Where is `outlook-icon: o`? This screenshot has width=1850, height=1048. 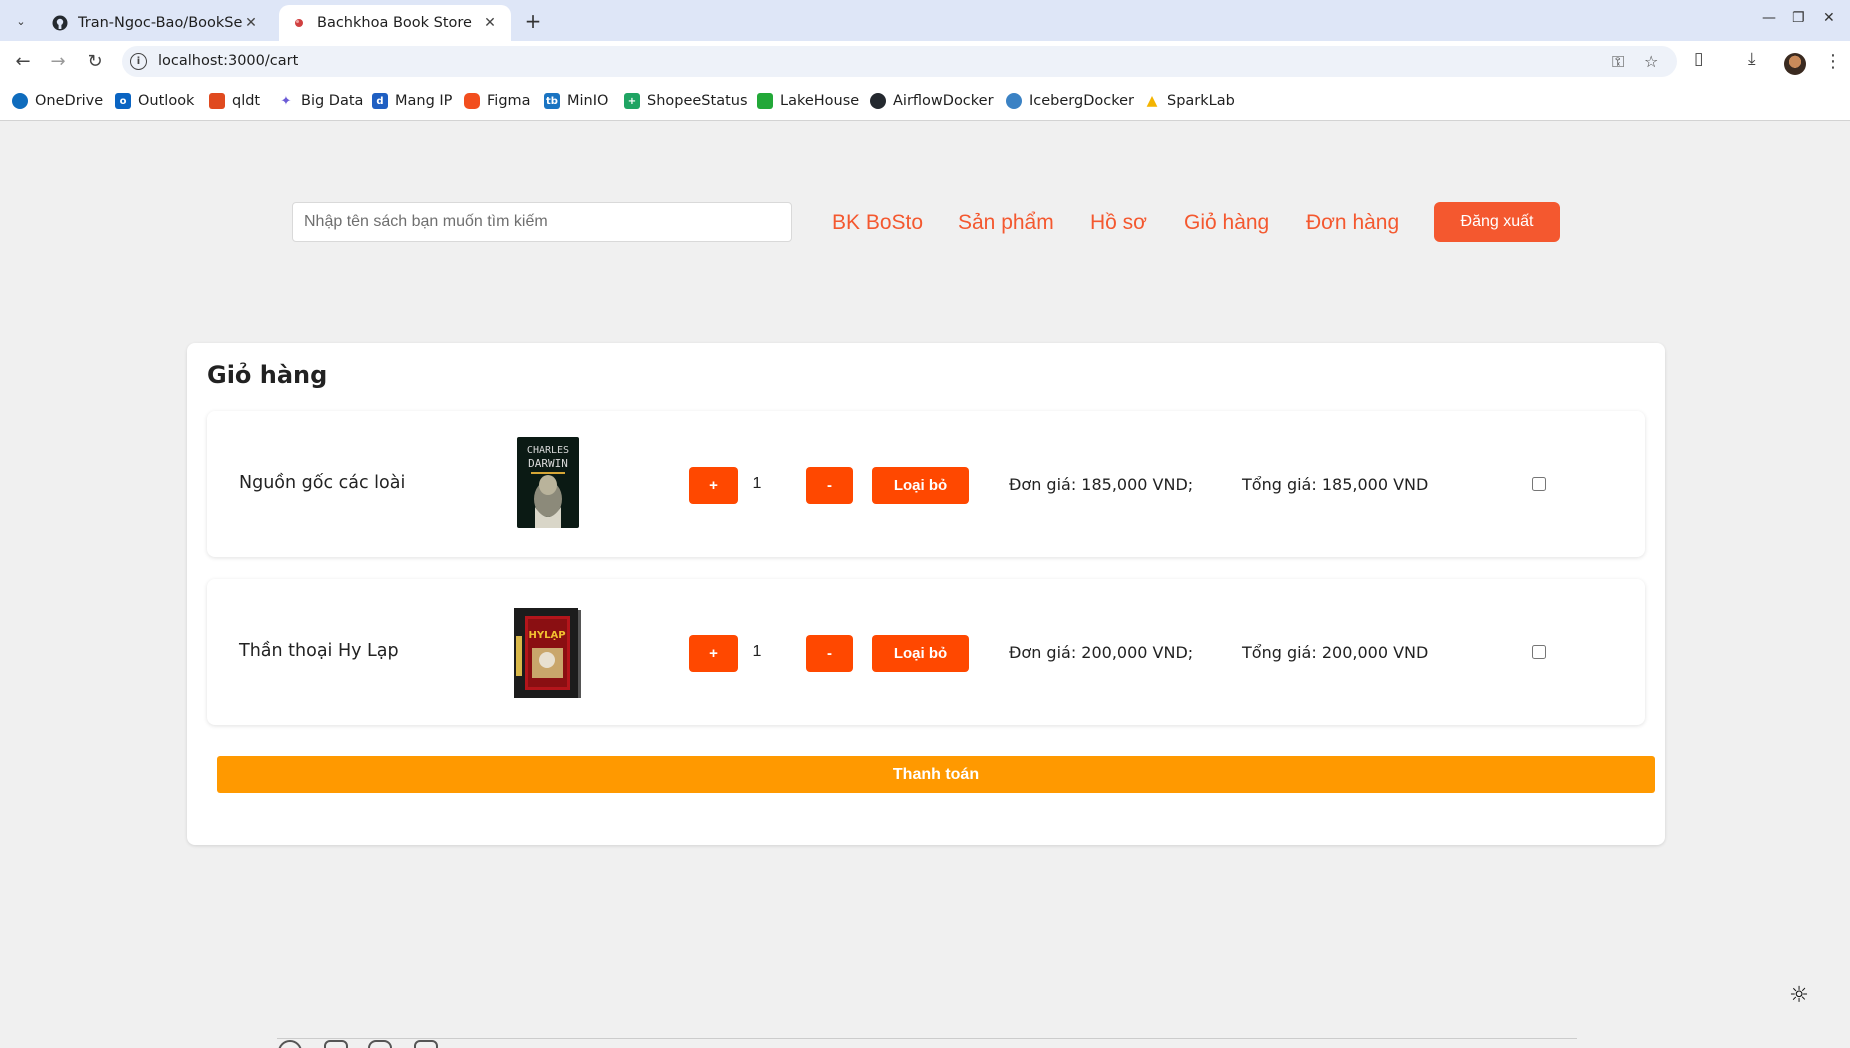 outlook-icon: o is located at coordinates (123, 101).